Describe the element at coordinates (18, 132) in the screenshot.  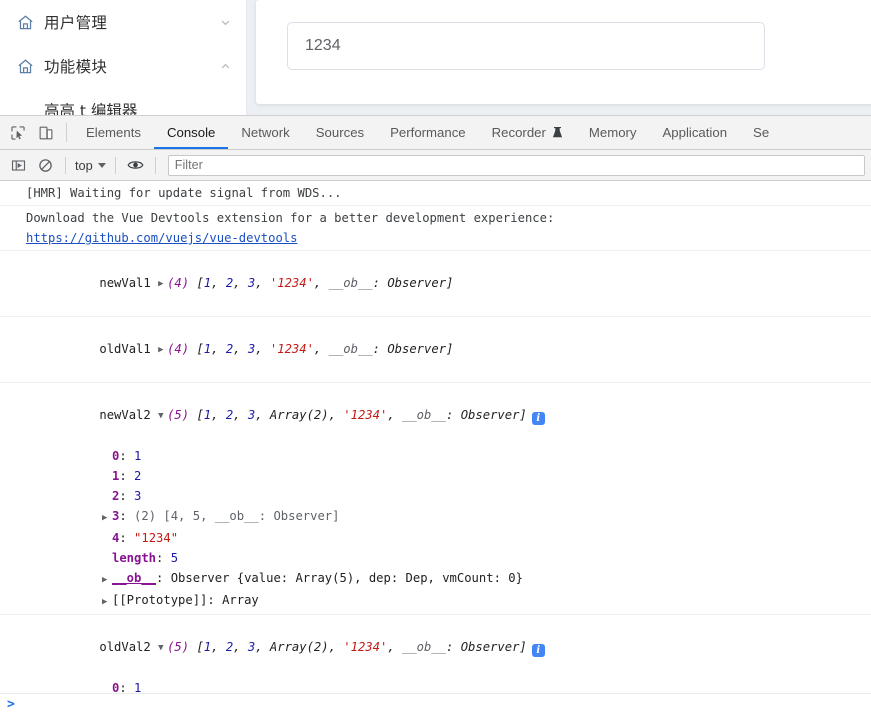
I see `inspect-element-icon` at that location.